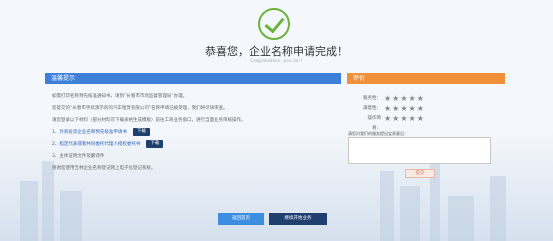 The height and width of the screenshot is (241, 553). Describe the element at coordinates (426, 99) in the screenshot. I see `rating-row-service: 服务性： ★★★★★` at that location.